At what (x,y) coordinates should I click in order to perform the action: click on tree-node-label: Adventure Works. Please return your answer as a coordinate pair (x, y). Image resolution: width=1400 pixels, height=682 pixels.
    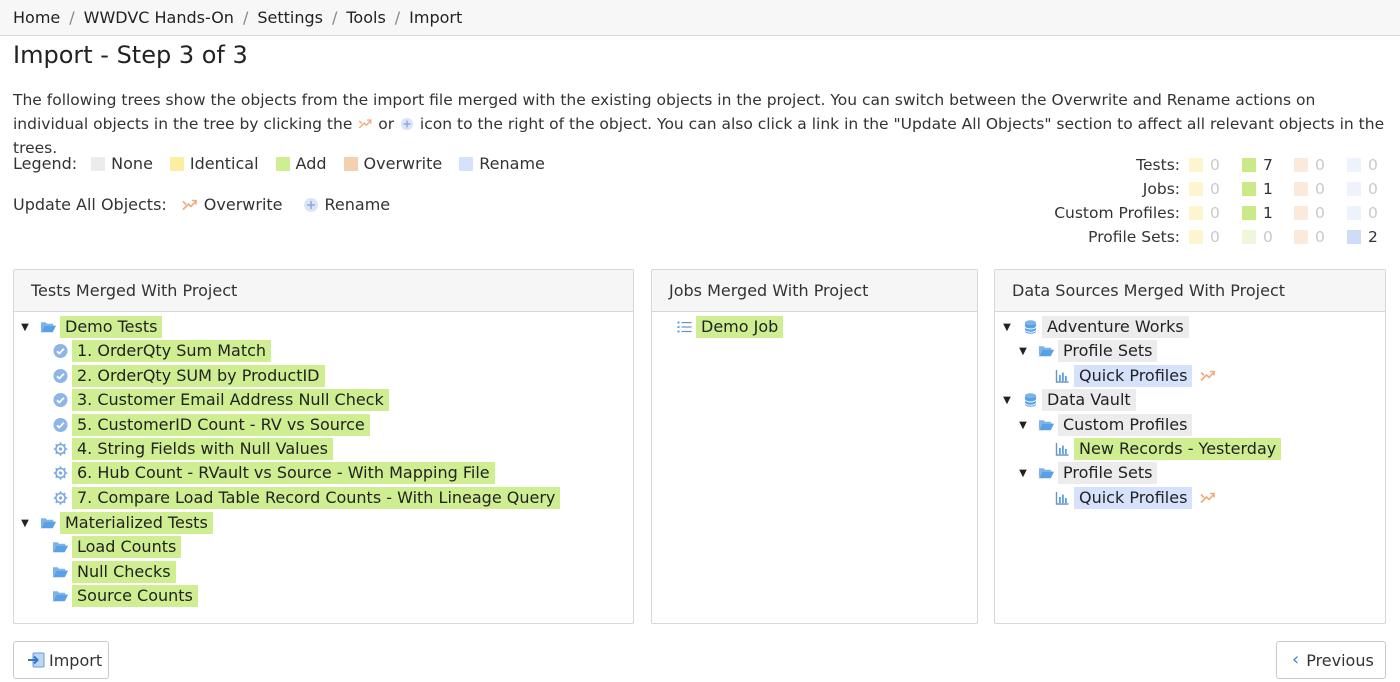
    Looking at the image, I should click on (1115, 327).